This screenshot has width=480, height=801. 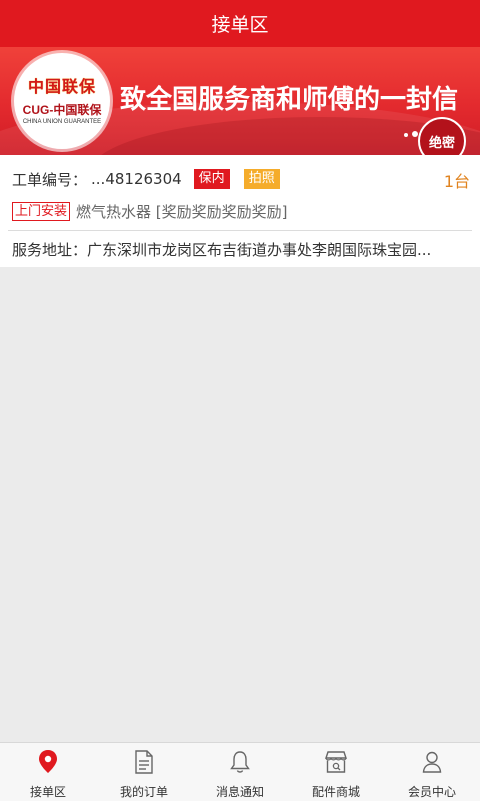 What do you see at coordinates (62, 110) in the screenshot?
I see `logo-english-text: CUG-中国联保` at bounding box center [62, 110].